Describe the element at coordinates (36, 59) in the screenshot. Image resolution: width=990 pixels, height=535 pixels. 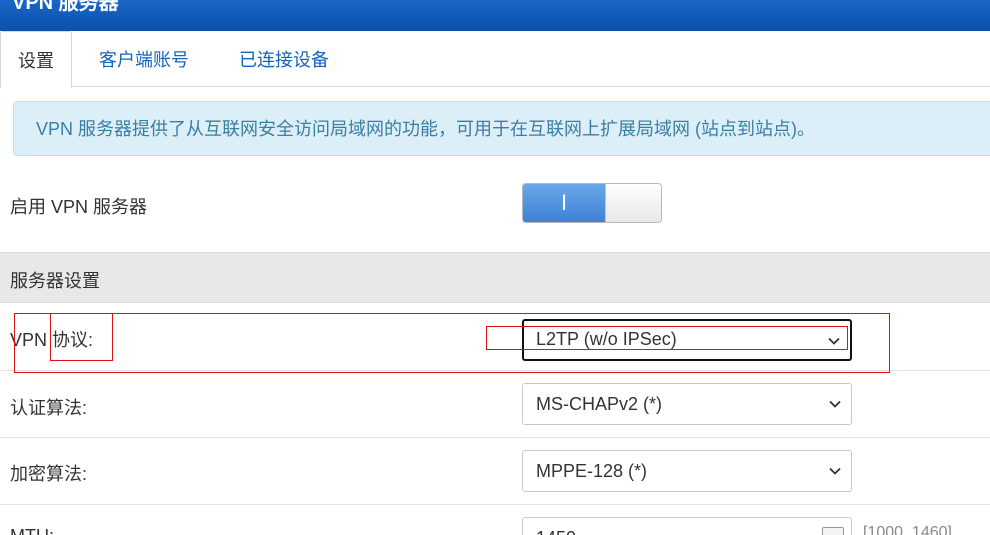
I see `tab-settings: 设置` at that location.